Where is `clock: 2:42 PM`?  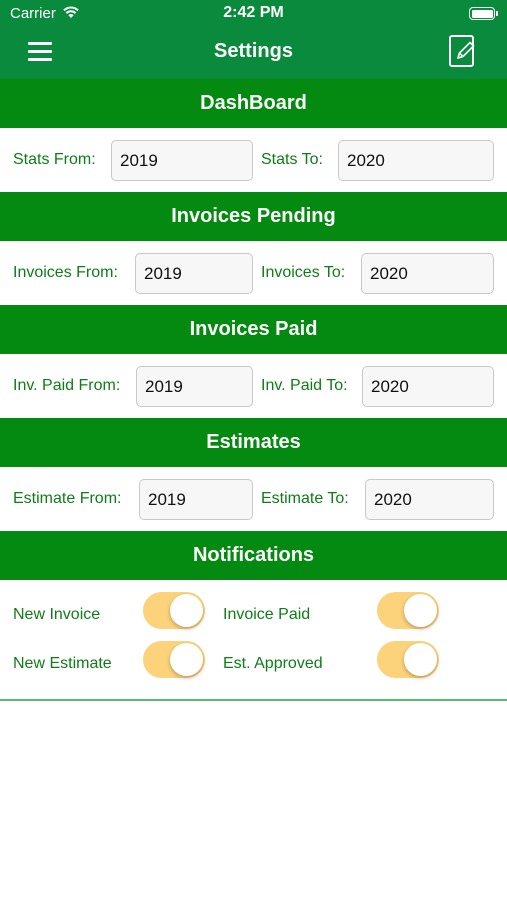 clock: 2:42 PM is located at coordinates (253, 12).